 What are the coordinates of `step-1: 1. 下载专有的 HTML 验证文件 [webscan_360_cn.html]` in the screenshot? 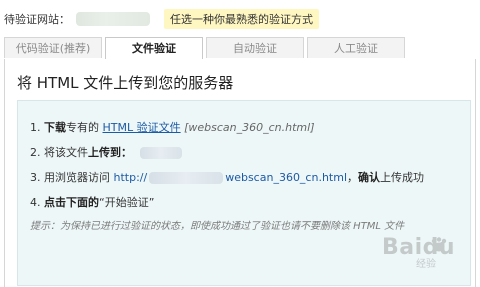 It's located at (172, 127).